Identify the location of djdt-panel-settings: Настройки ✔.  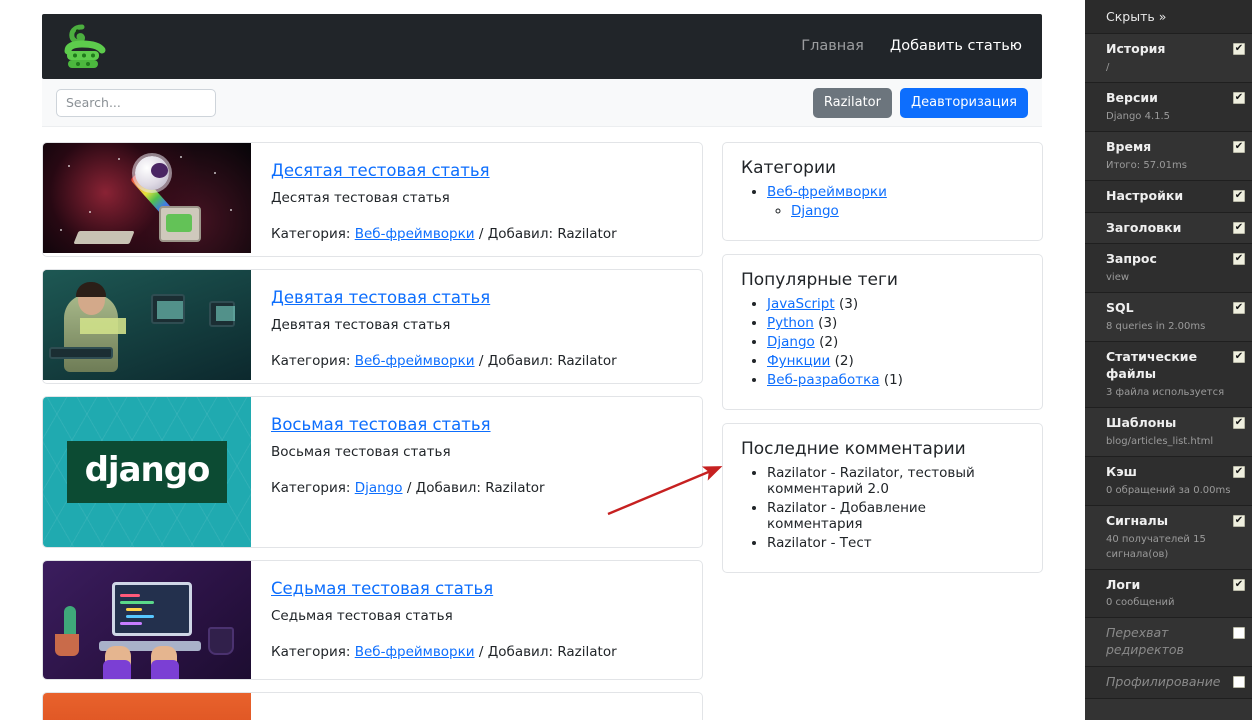
(1168, 196).